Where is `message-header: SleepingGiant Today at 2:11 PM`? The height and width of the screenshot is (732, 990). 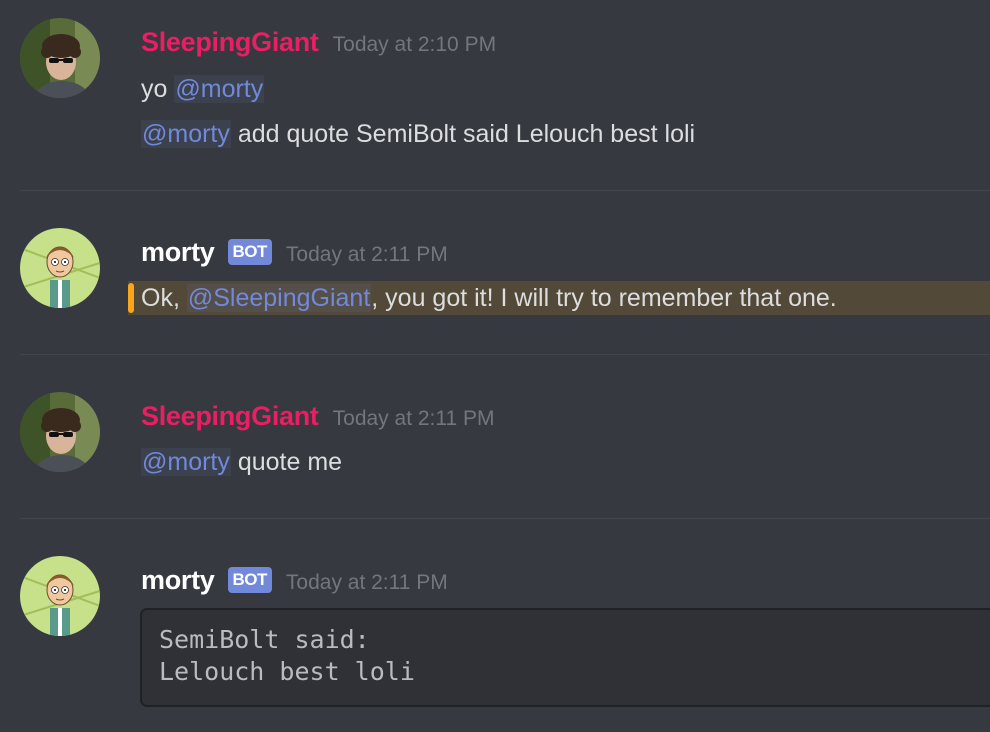
message-header: SleepingGiant Today at 2:11 PM is located at coordinates (318, 419).